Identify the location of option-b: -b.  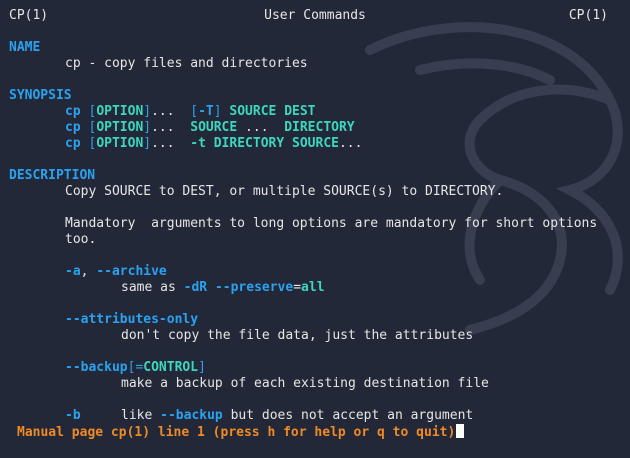
(73, 415).